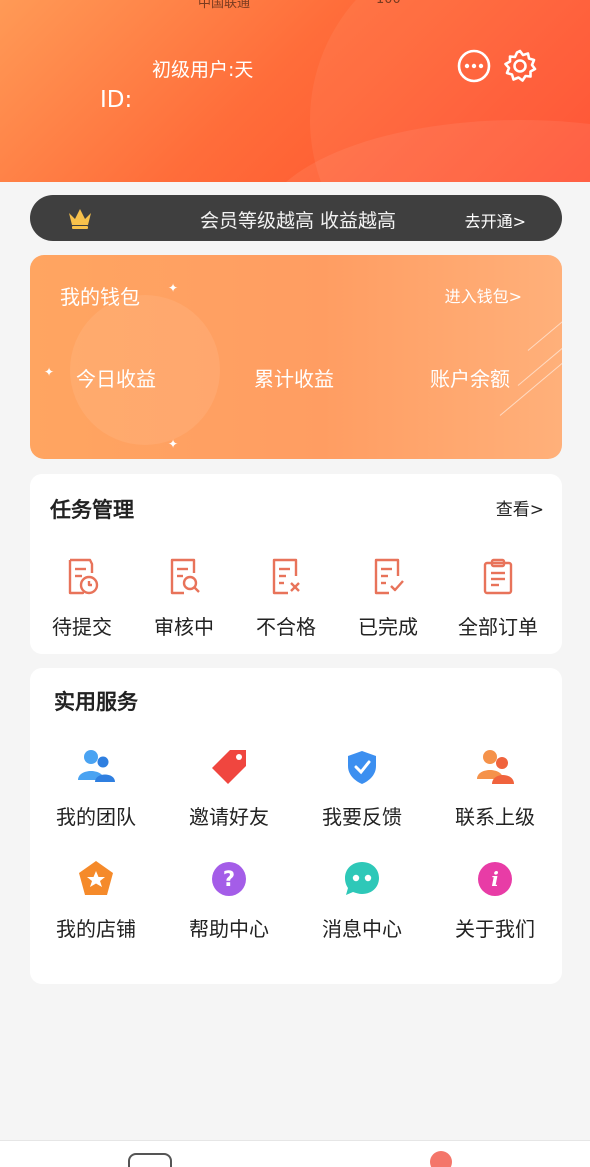  I want to click on carrier-label: 中国联通, so click(224, 5).